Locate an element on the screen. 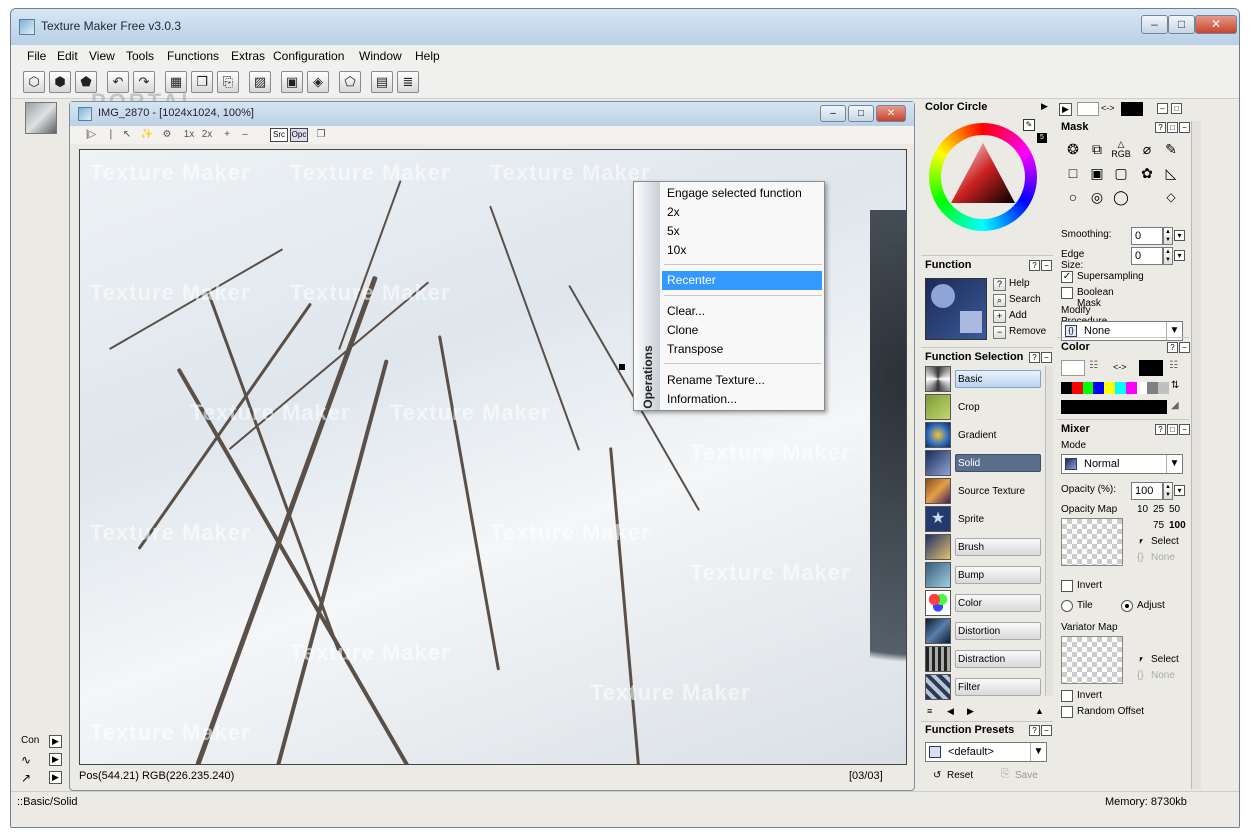 Image resolution: width=1252 pixels, height=834 pixels. target-icon: ◎ is located at coordinates (1097, 197).